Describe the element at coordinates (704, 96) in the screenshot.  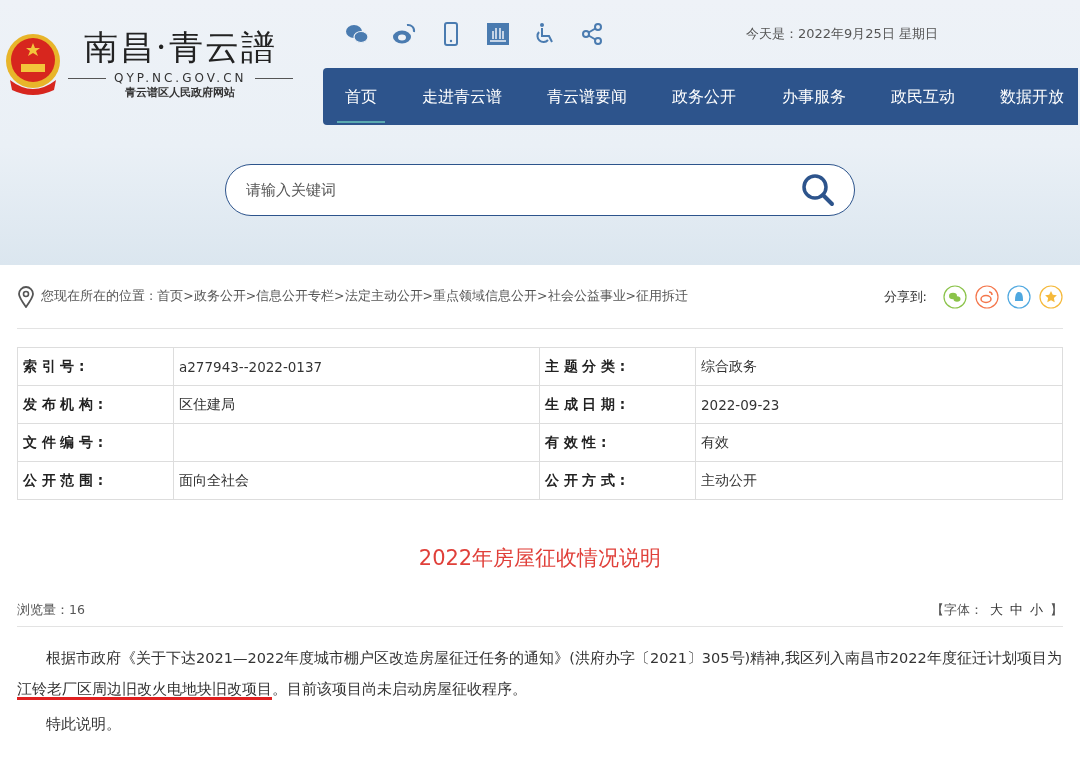
I see `nav-tab: 政务公开` at that location.